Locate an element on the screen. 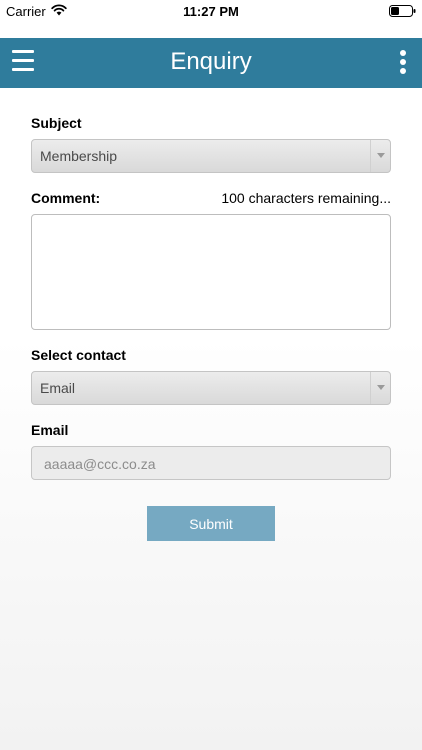 The image size is (422, 750). status-bar: Carrier 11:27 PM is located at coordinates (211, 19).